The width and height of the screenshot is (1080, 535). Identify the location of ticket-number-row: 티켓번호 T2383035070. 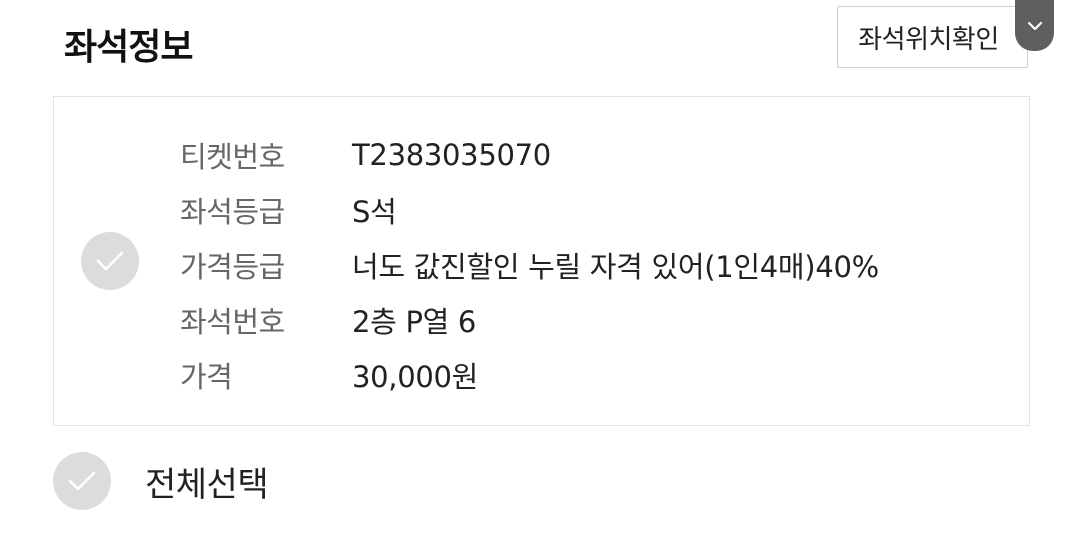
(529, 154).